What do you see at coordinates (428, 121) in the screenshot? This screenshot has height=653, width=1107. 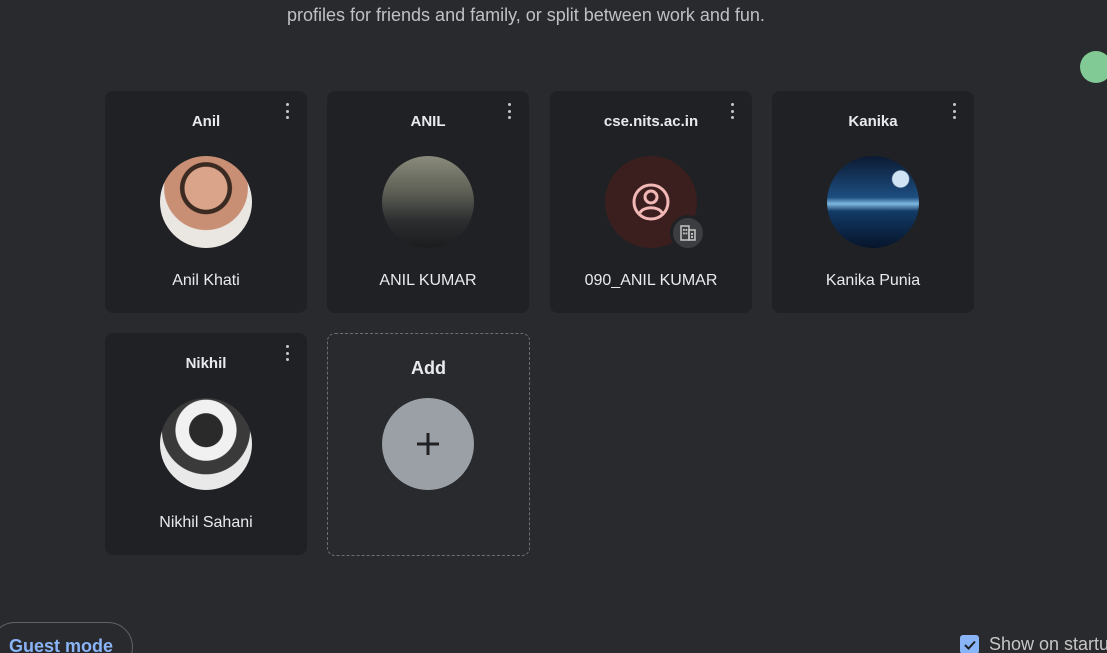 I see `profile-name: ANIL` at bounding box center [428, 121].